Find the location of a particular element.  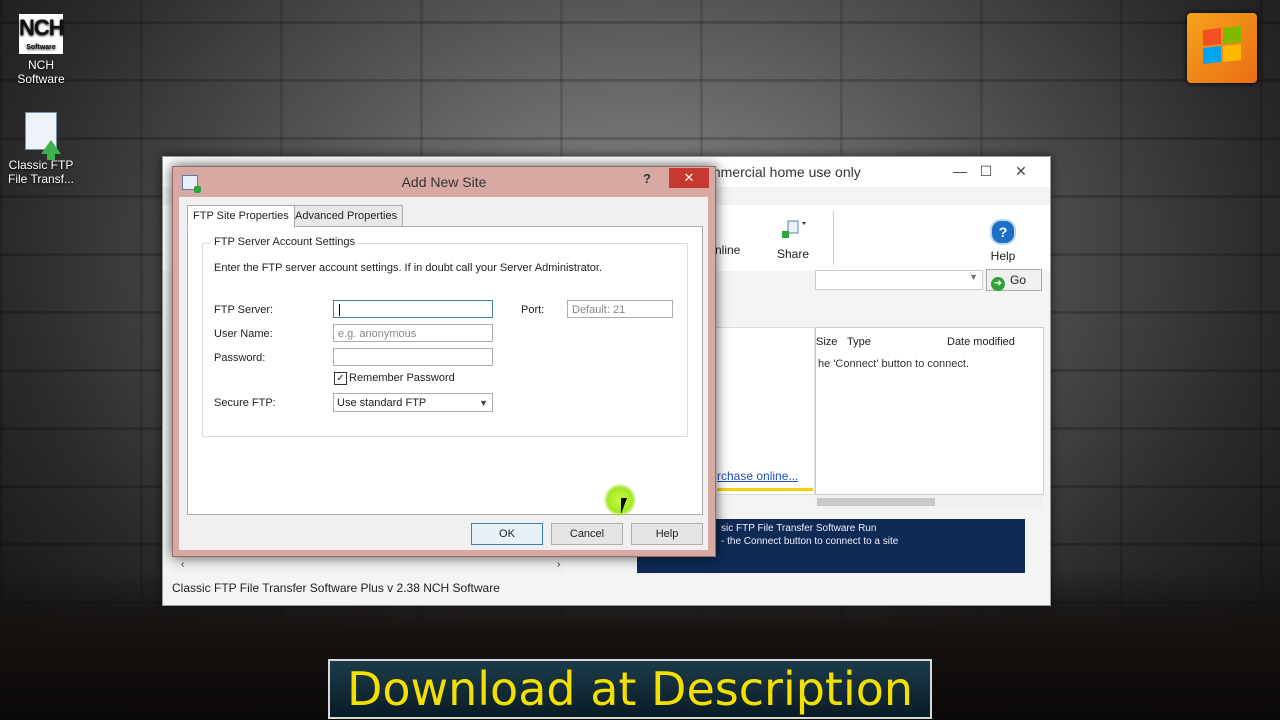

toolbar-share-label: Share is located at coordinates (793, 254).